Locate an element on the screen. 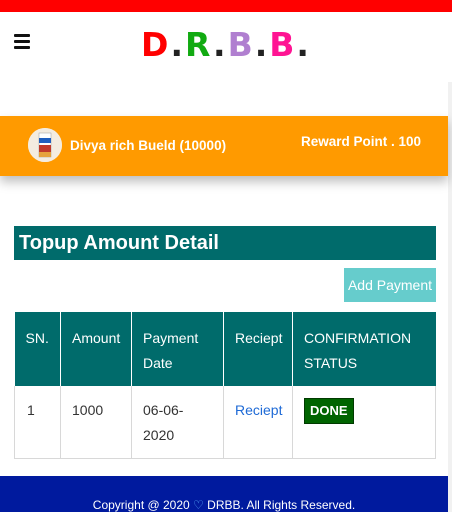 The image size is (452, 512). app-header: D.R.B.B. is located at coordinates (226, 47).